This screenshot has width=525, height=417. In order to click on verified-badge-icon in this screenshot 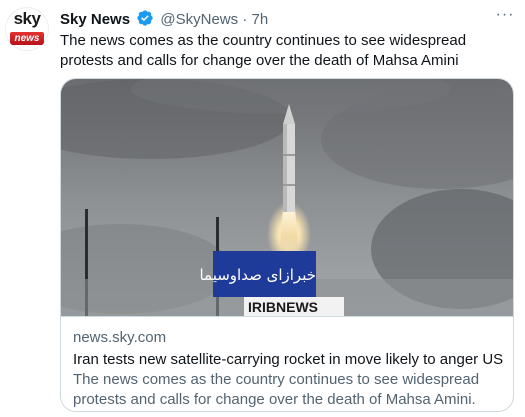, I will do `click(145, 20)`.